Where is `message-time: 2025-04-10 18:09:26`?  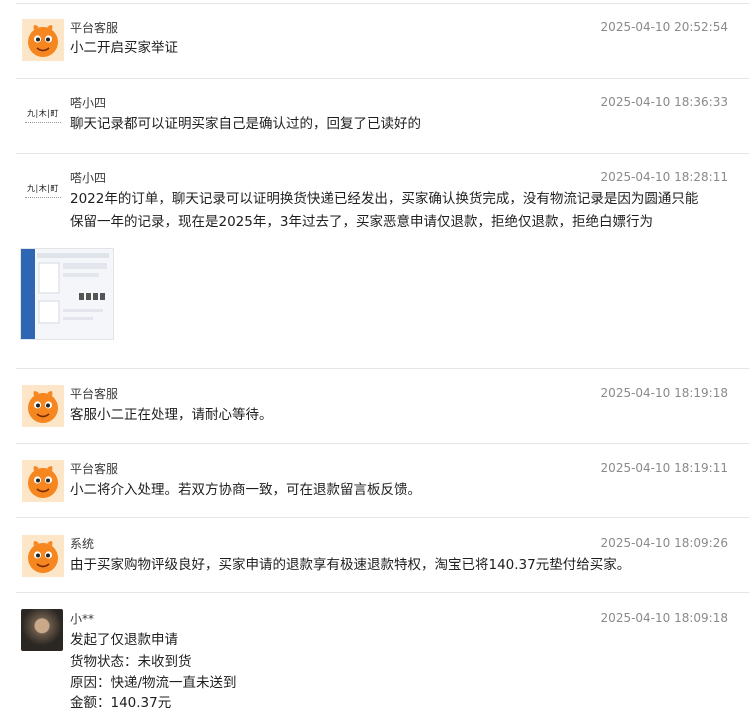 message-time: 2025-04-10 18:09:26 is located at coordinates (664, 543).